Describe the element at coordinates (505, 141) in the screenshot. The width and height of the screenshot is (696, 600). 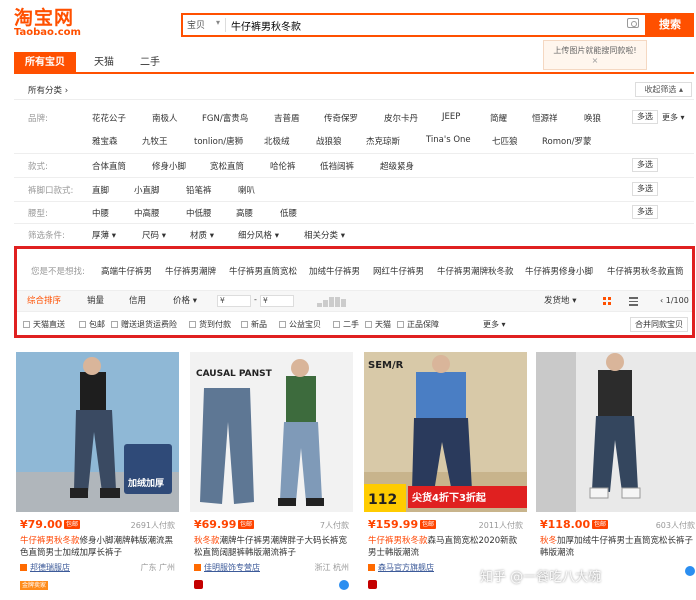
I see `brand-option: 七匹狼` at that location.